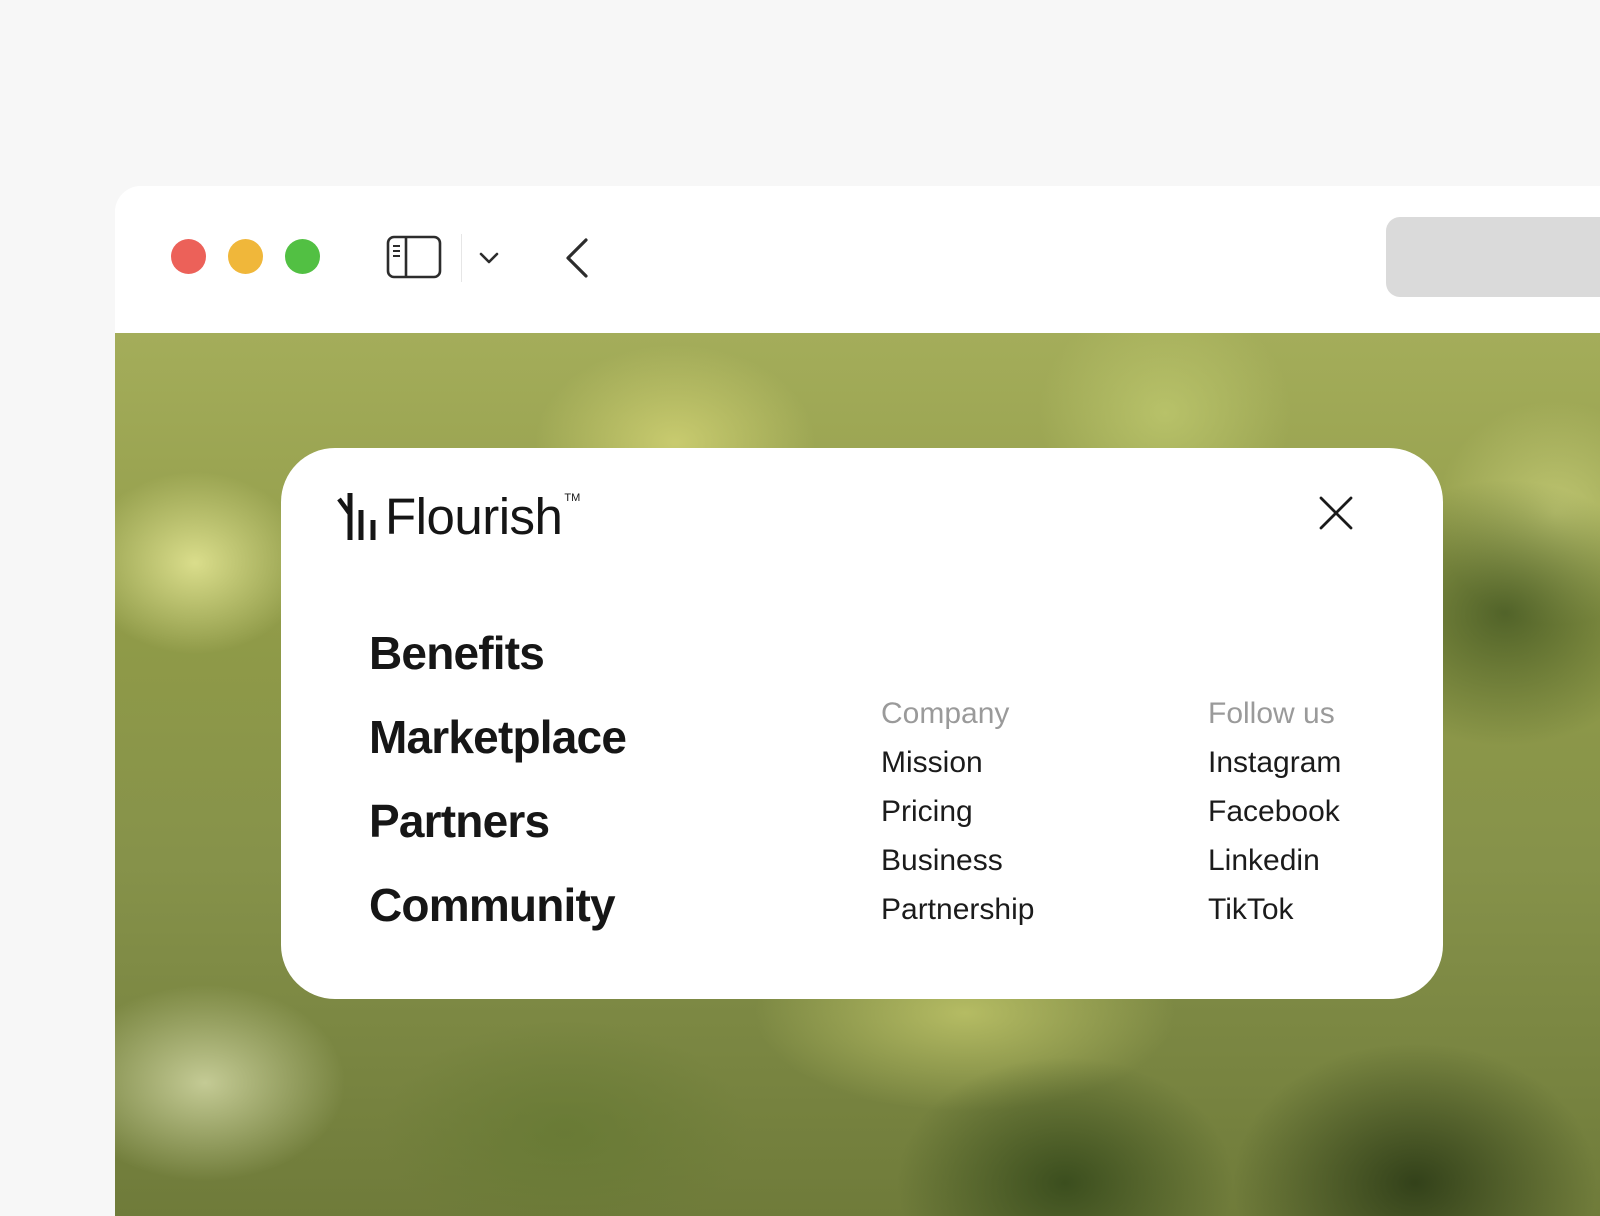 The image size is (1600, 1216). Describe the element at coordinates (957, 867) in the screenshot. I see `company-link-business: Business` at that location.